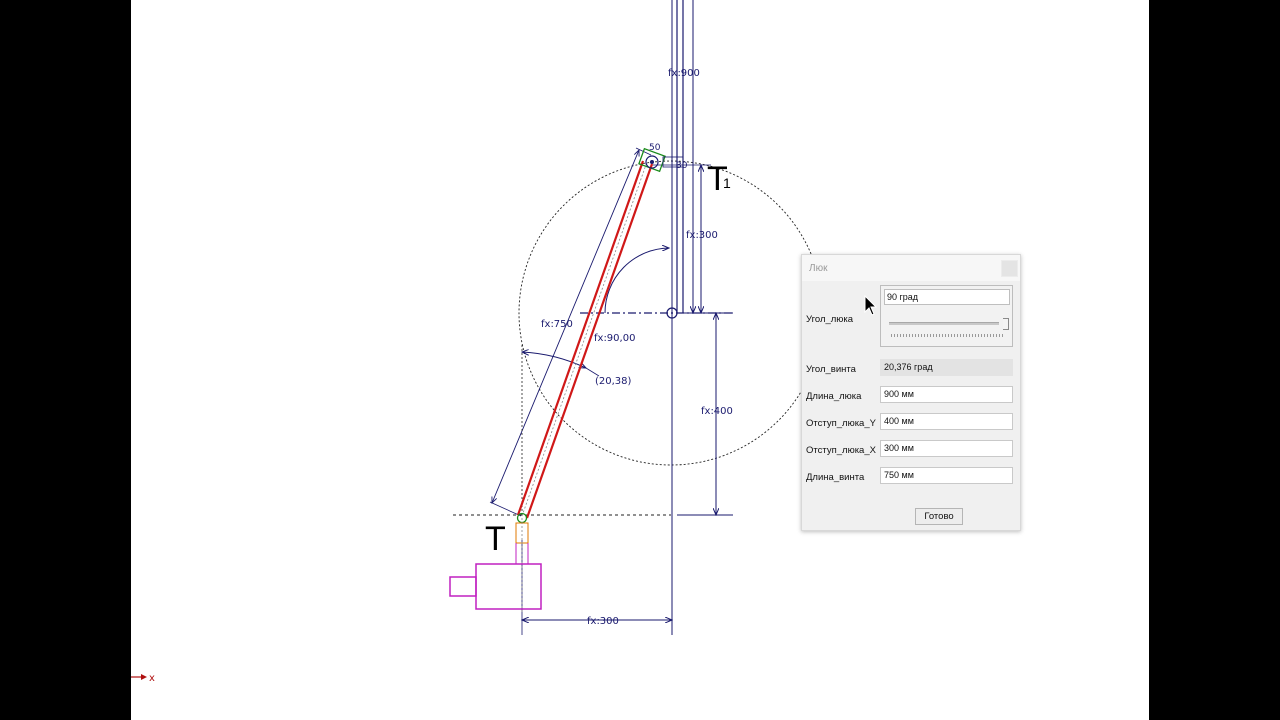 This screenshot has height=720, width=1280. I want to click on point-t1-subscript: 1, so click(727, 183).